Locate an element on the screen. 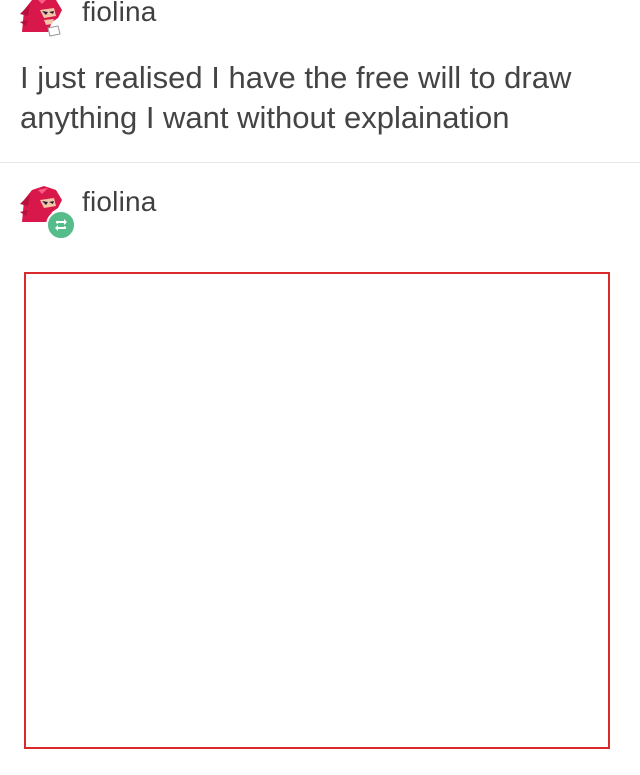 This screenshot has height=775, width=640. reblog-icon is located at coordinates (61, 225).